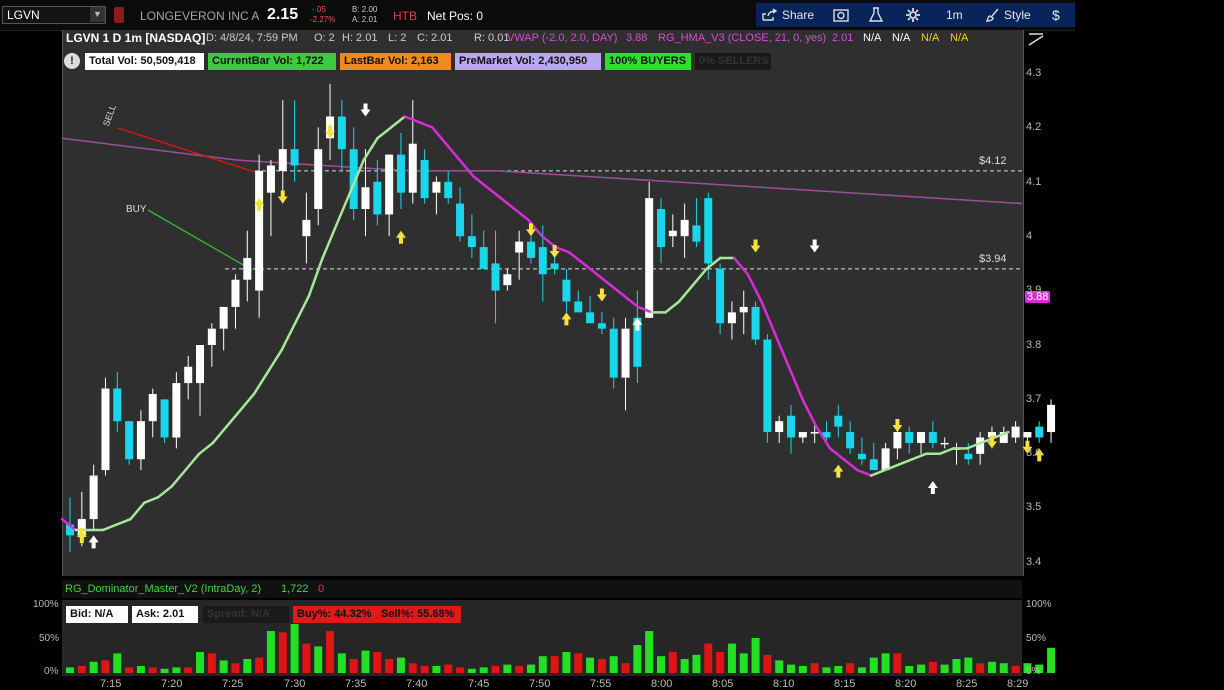  I want to click on na-value-1: N/A, so click(872, 38).